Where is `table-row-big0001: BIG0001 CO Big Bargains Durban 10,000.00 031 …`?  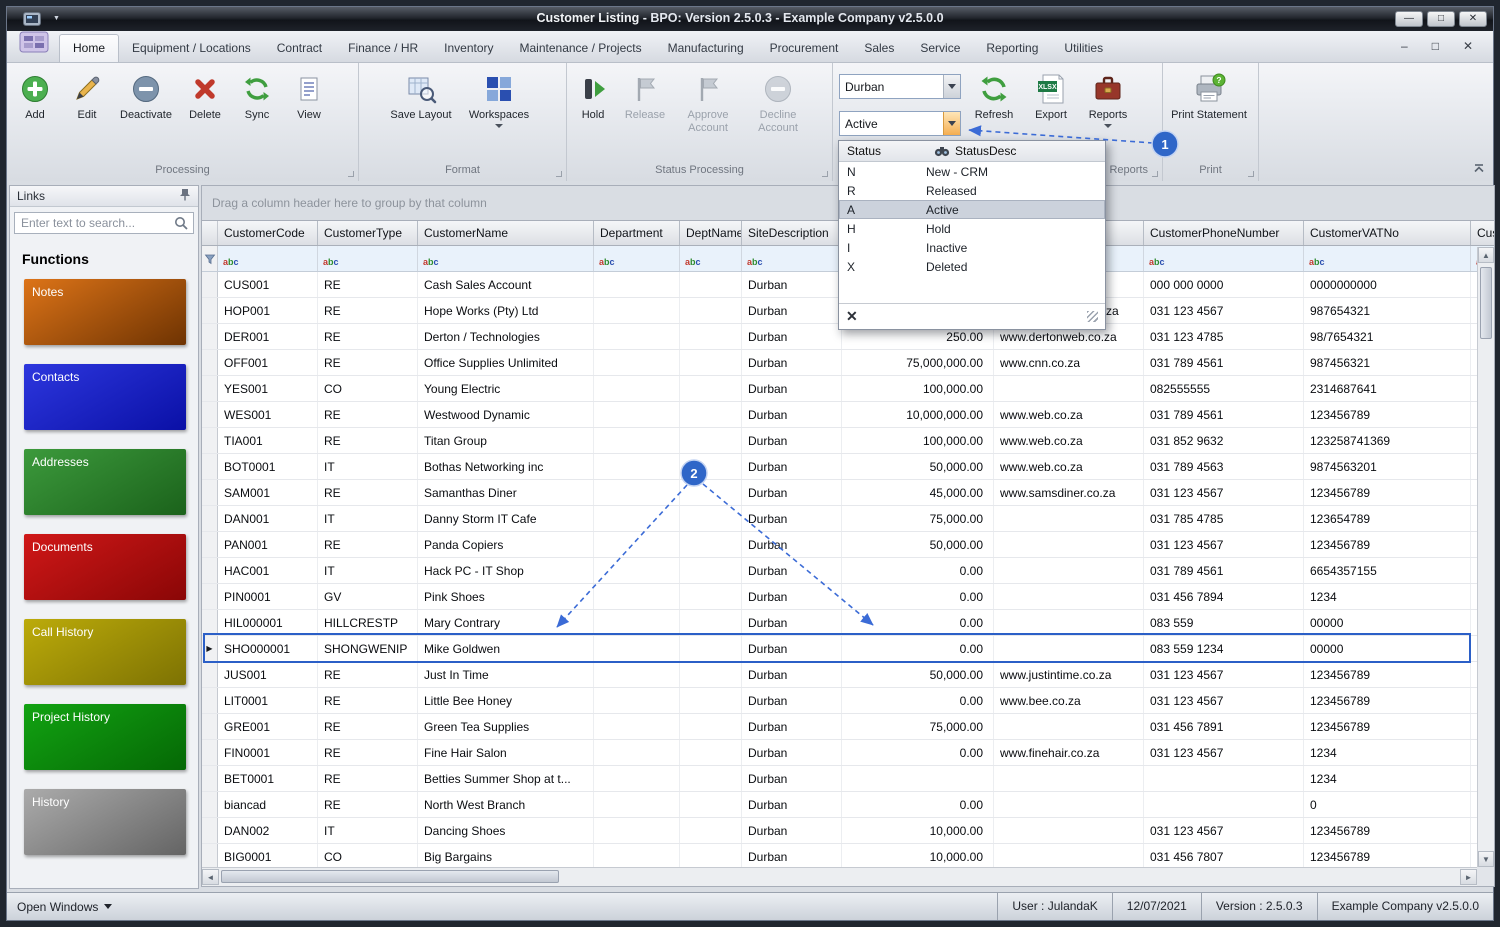 table-row-big0001: BIG0001 CO Big Bargains Durban 10,000.00 031 … is located at coordinates (848, 856).